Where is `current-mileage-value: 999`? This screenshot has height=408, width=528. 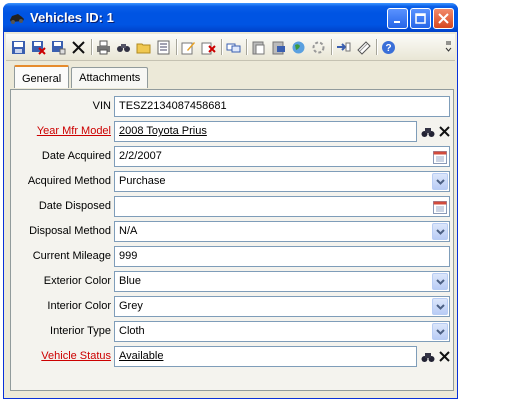
current-mileage-value: 999 is located at coordinates (128, 256).